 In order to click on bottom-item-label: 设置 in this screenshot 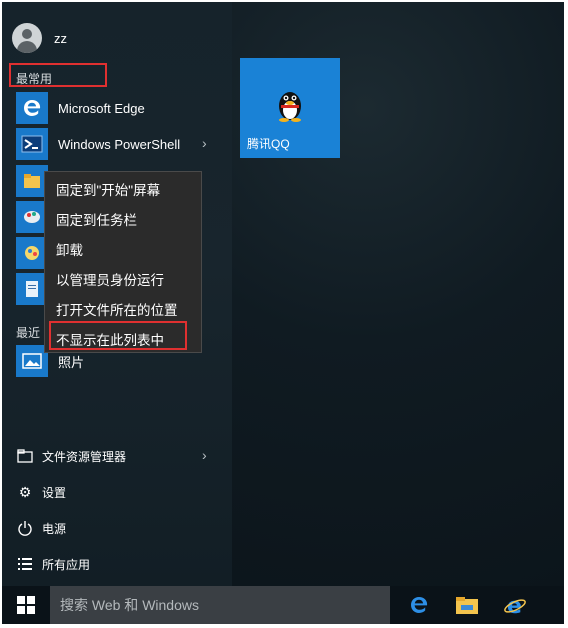, I will do `click(54, 492)`.